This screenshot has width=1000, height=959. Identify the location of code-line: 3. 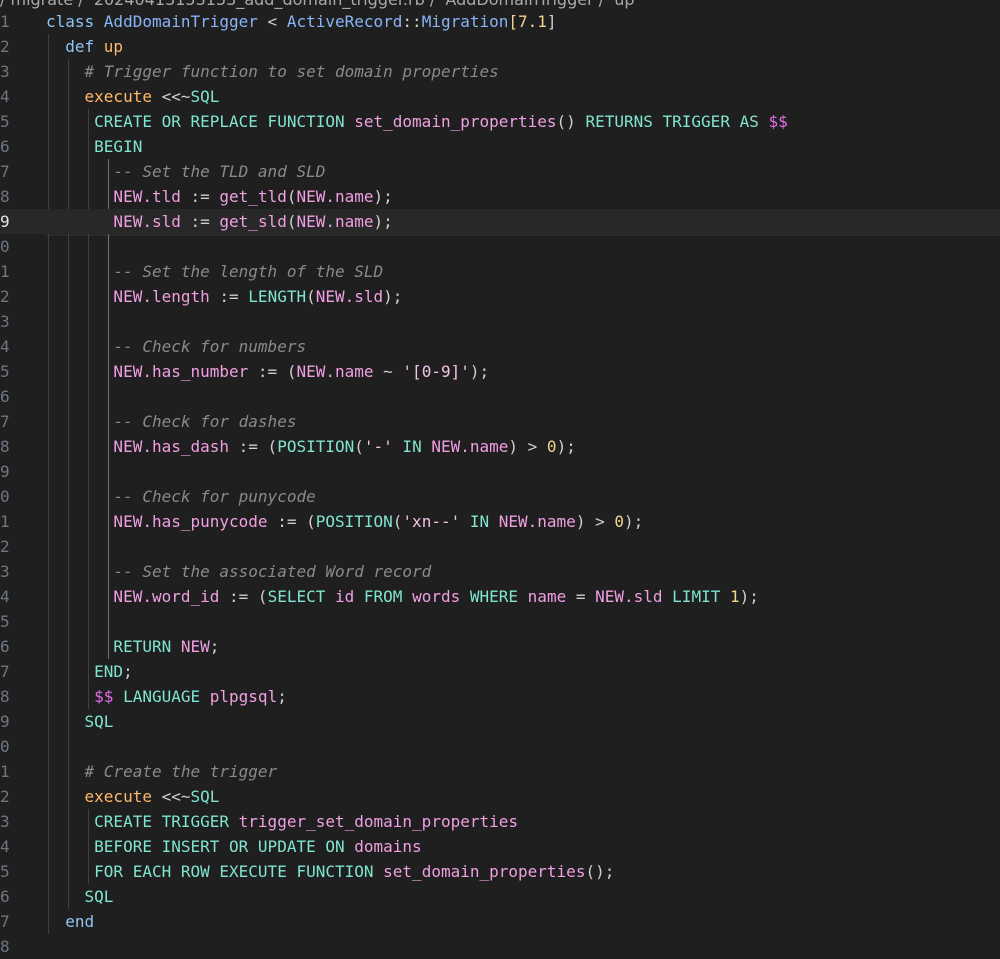
(500, 321).